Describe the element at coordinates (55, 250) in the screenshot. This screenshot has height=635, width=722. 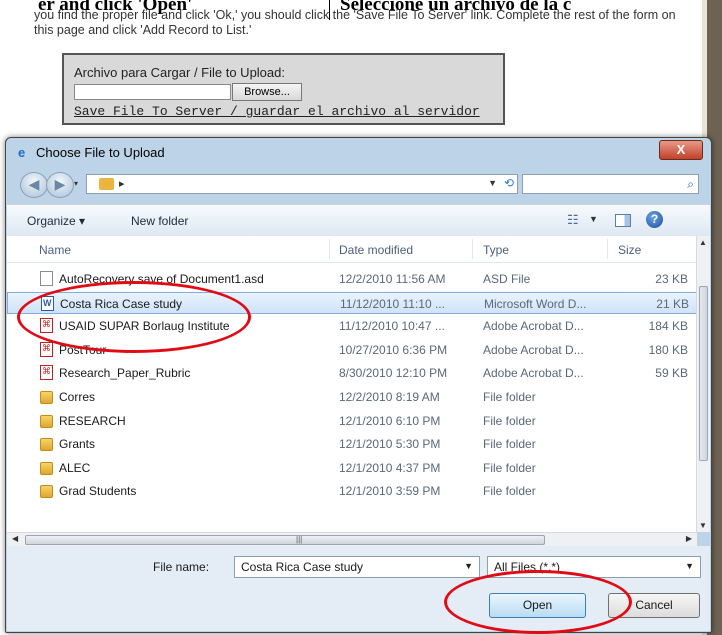
I see `column-name: Name` at that location.